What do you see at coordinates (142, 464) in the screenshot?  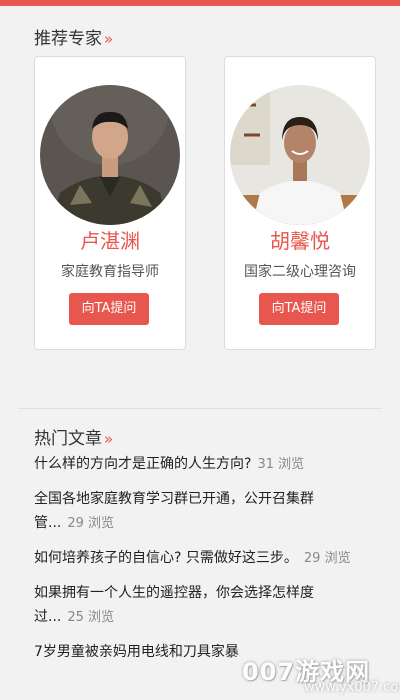 I see `article-title: 什么样的方向才是正确的人生方向?` at bounding box center [142, 464].